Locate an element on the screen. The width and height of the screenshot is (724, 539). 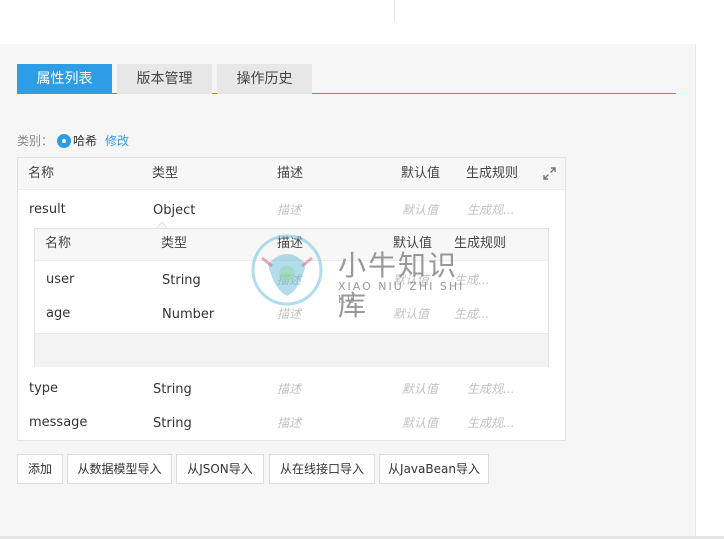
import-from-data-model-button: 从数据模型导入 is located at coordinates (119, 469).